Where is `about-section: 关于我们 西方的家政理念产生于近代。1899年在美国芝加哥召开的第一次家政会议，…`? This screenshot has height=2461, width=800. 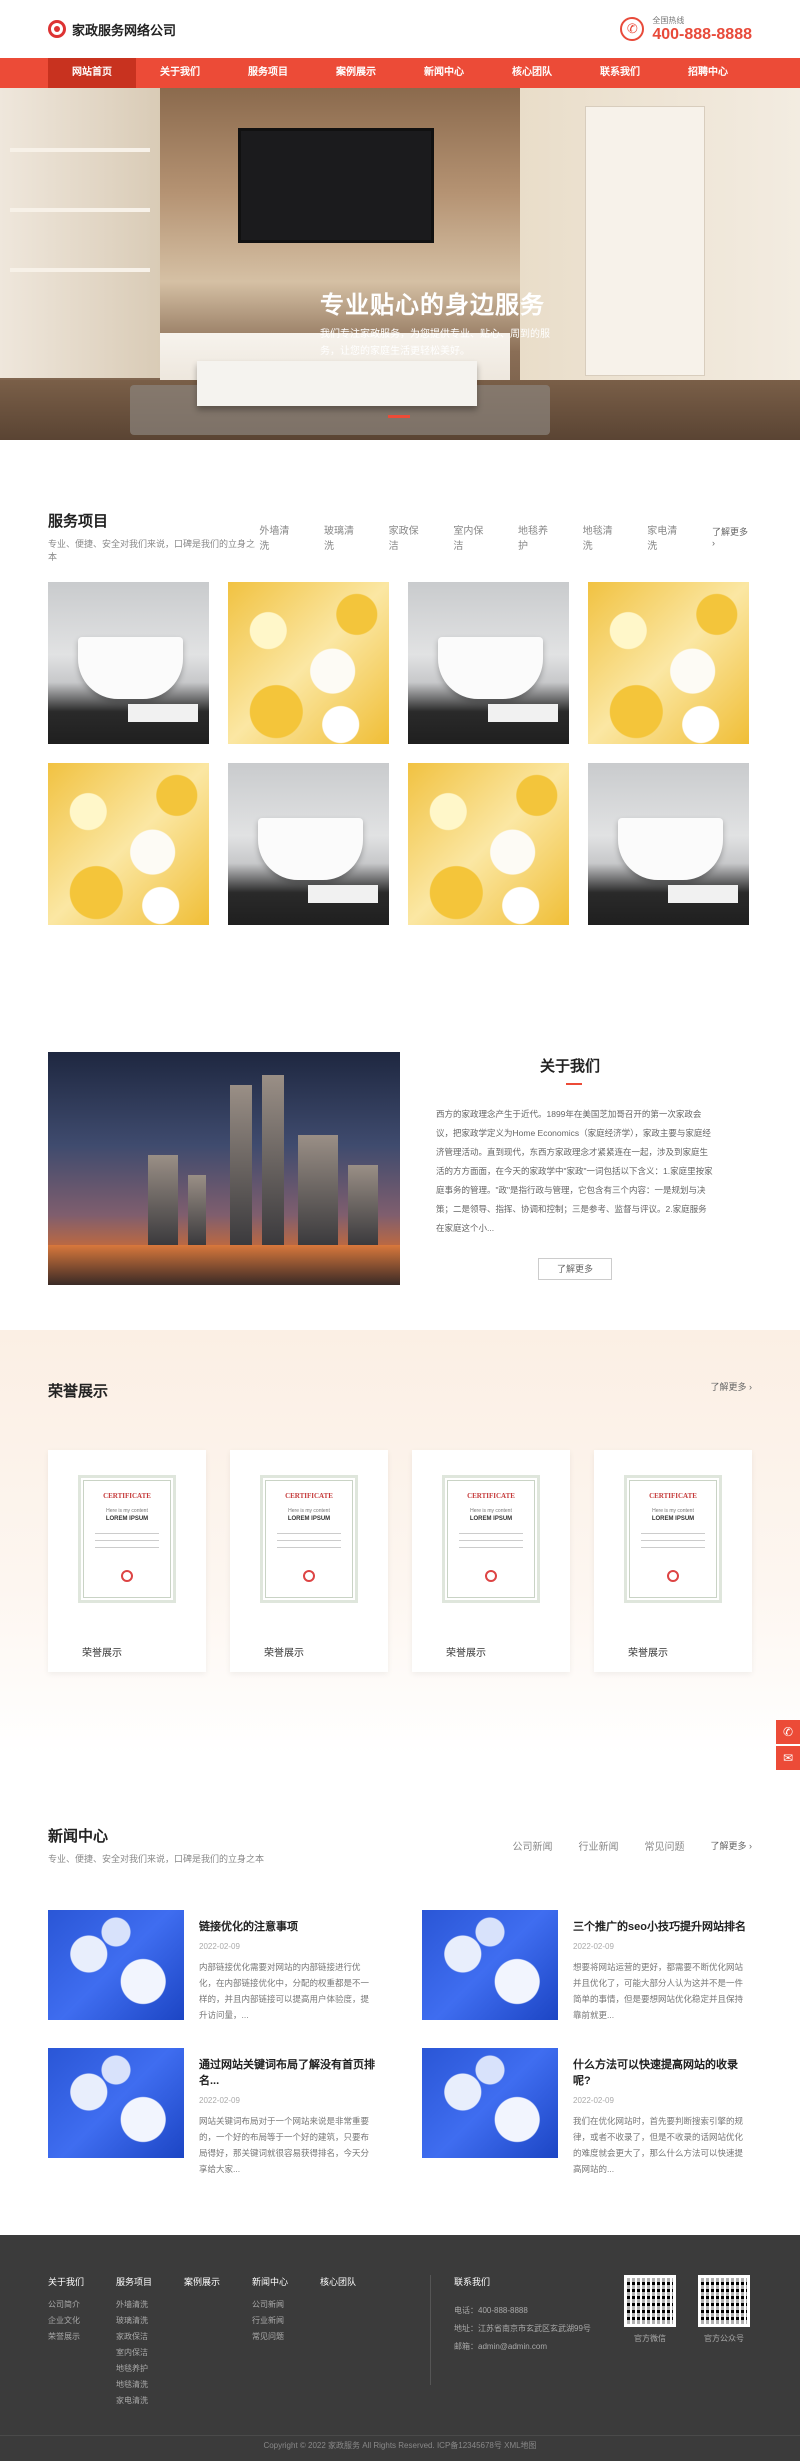
about-section: 关于我们 西方的家政理念产生于近代。1899年在美国芝加哥召开的第一次家政会议，… is located at coordinates (400, 1165).